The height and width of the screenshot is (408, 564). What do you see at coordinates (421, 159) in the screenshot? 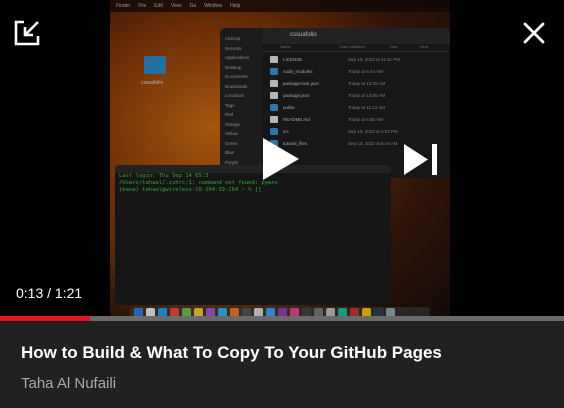
I see `skip-next-icon` at bounding box center [421, 159].